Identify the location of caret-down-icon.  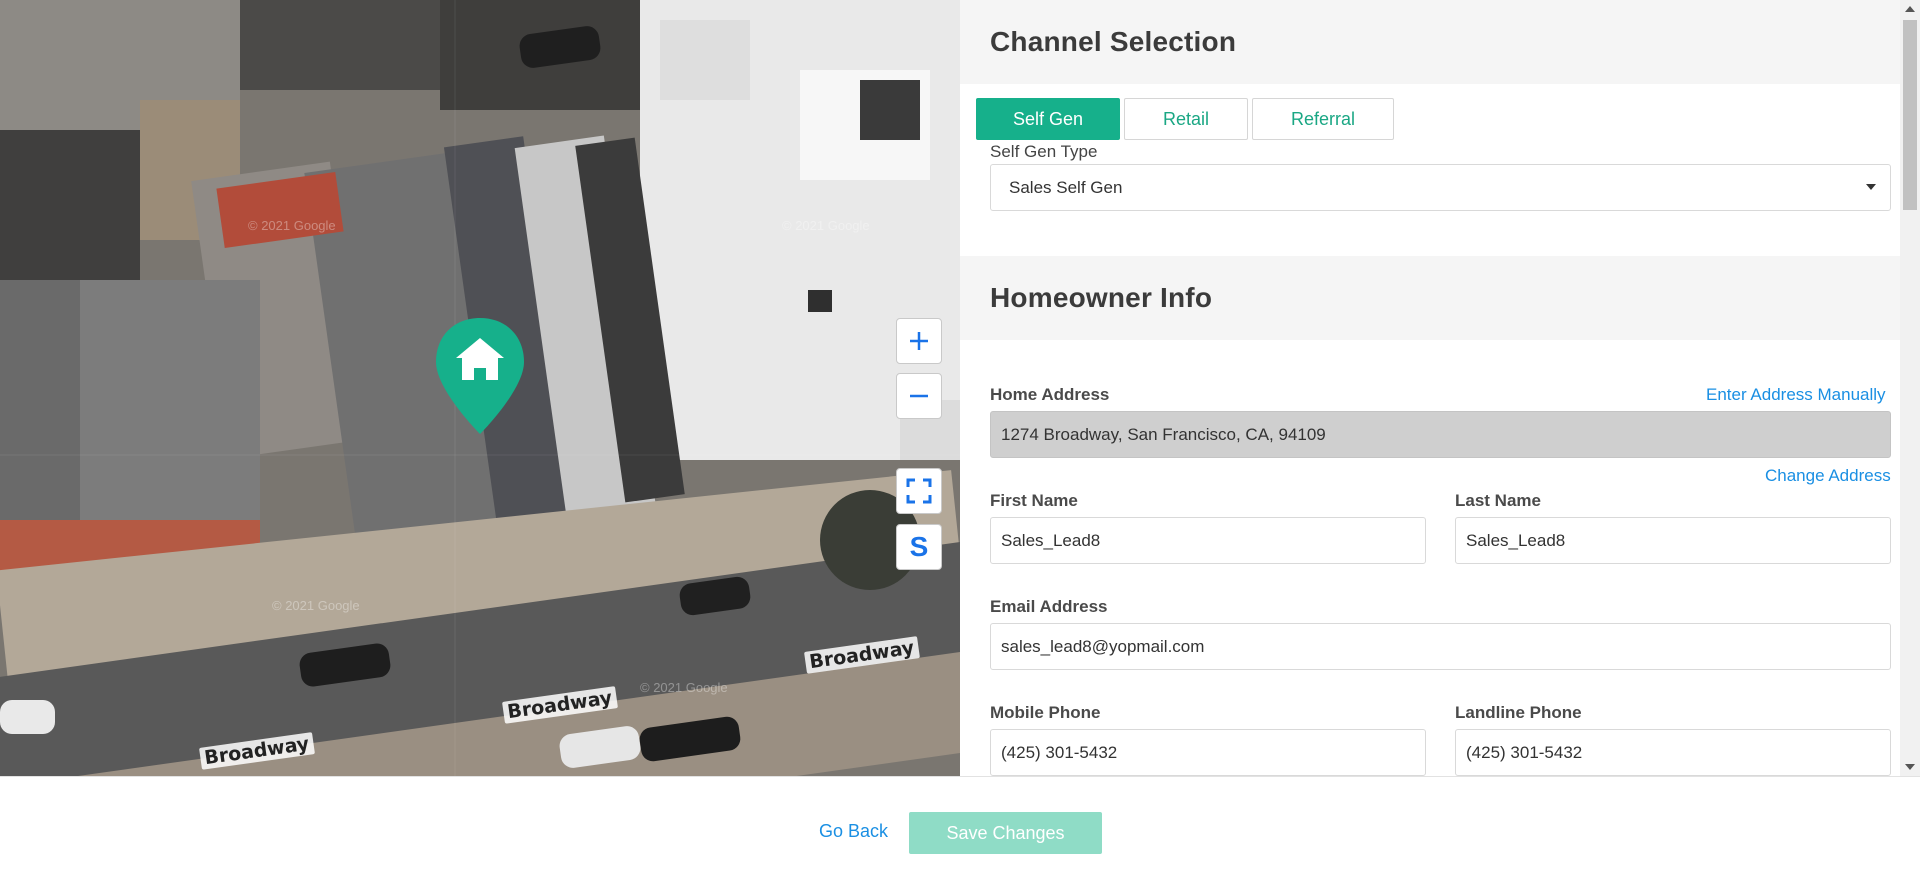
(1871, 187).